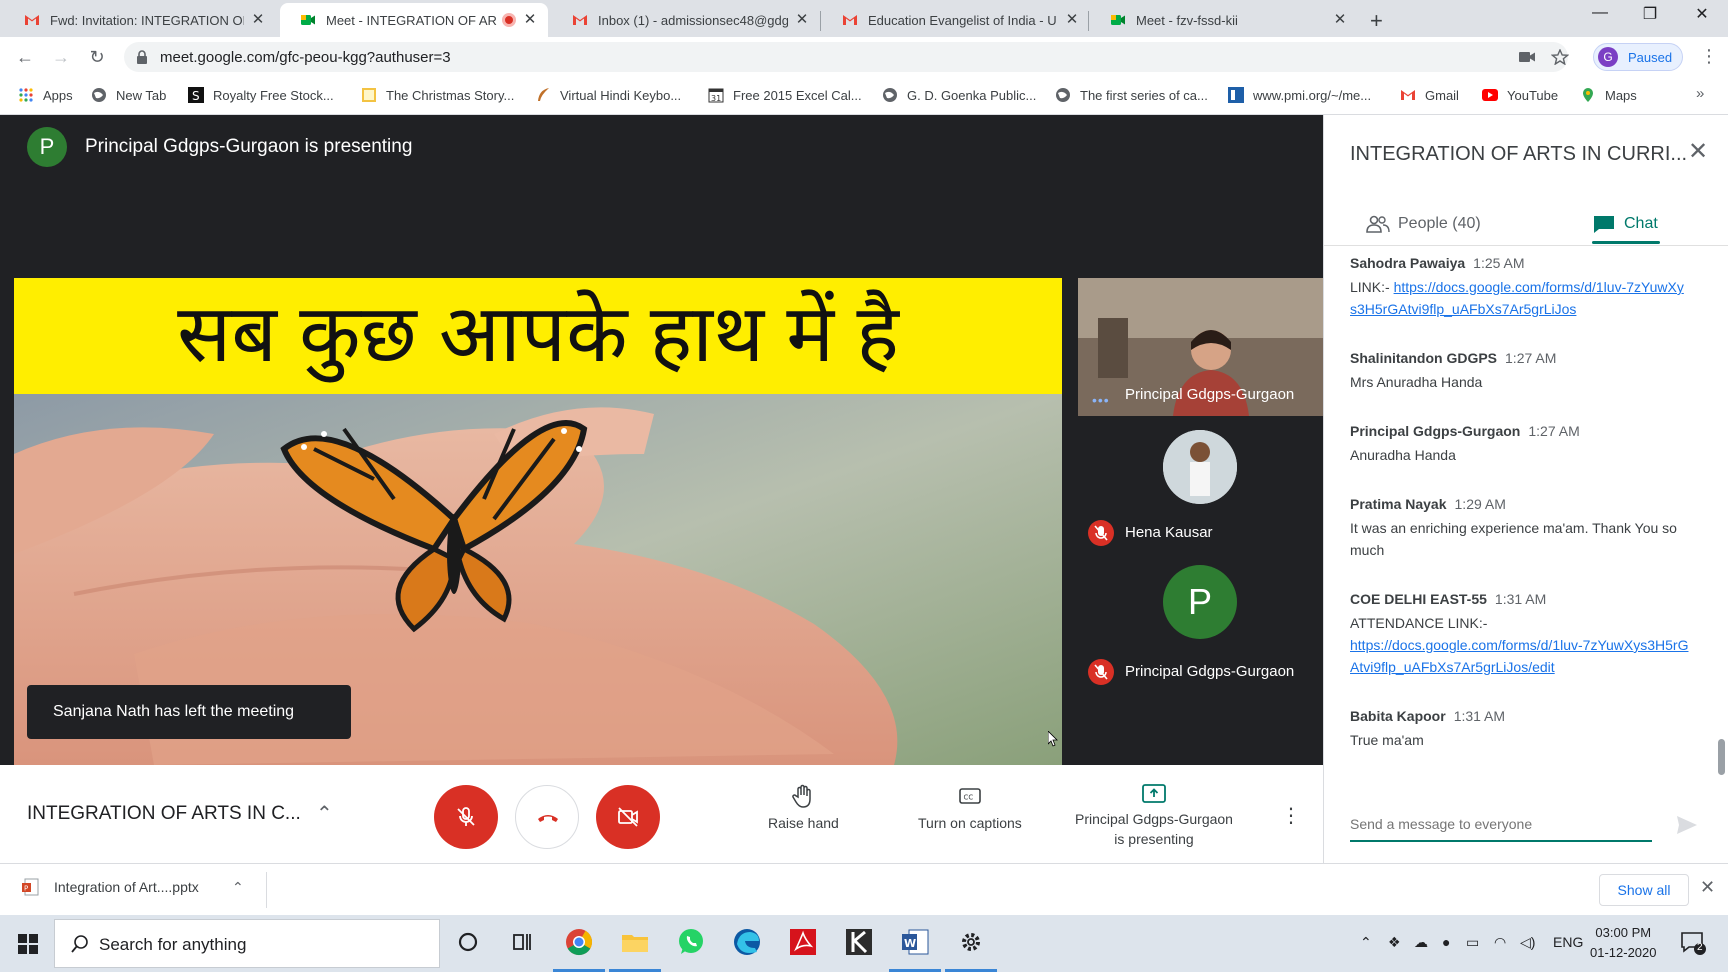 This screenshot has height=972, width=1728. What do you see at coordinates (1472, 942) in the screenshot?
I see `battery-icon: ▭` at bounding box center [1472, 942].